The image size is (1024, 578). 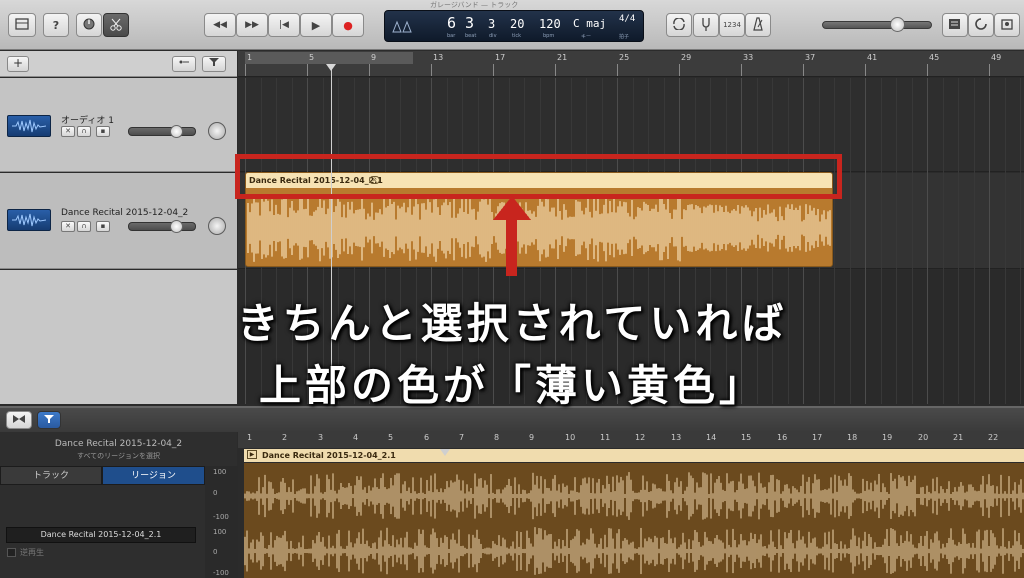 What do you see at coordinates (445, 452) in the screenshot?
I see `editor-playhead-handle` at bounding box center [445, 452].